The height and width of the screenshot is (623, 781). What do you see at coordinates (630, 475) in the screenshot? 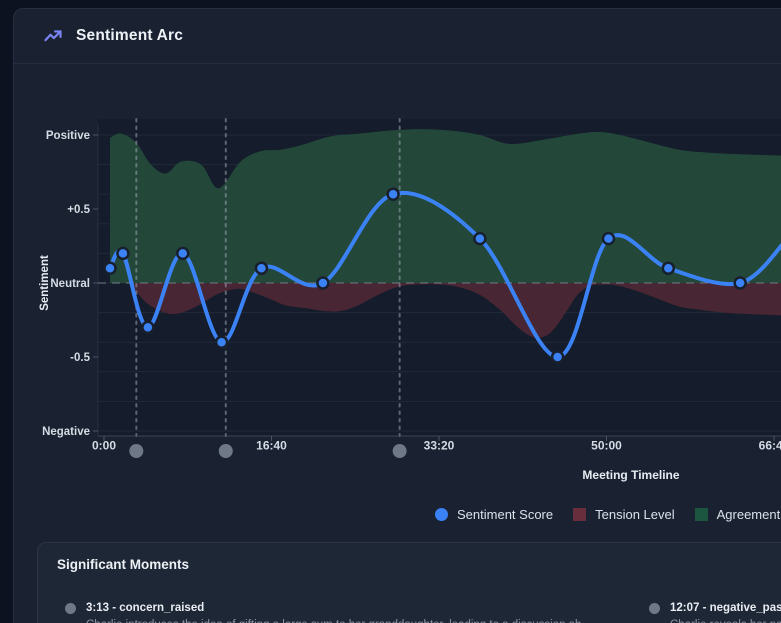
I see `x-axis-title: Meeting Timeline` at bounding box center [630, 475].